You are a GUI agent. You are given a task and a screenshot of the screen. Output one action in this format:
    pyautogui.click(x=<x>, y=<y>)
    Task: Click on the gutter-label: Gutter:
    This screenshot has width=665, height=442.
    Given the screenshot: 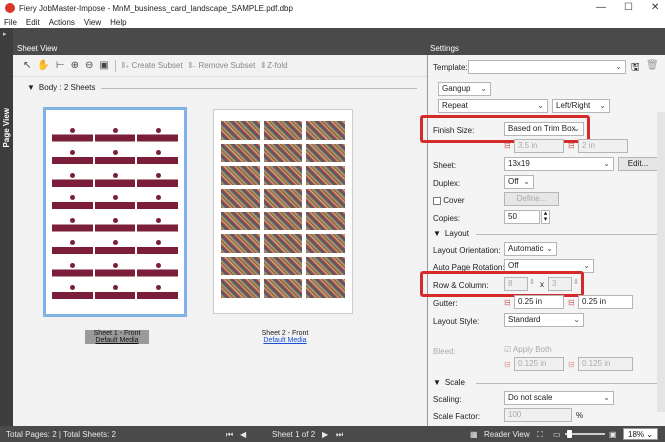 What is the action you would take?
    pyautogui.click(x=445, y=303)
    